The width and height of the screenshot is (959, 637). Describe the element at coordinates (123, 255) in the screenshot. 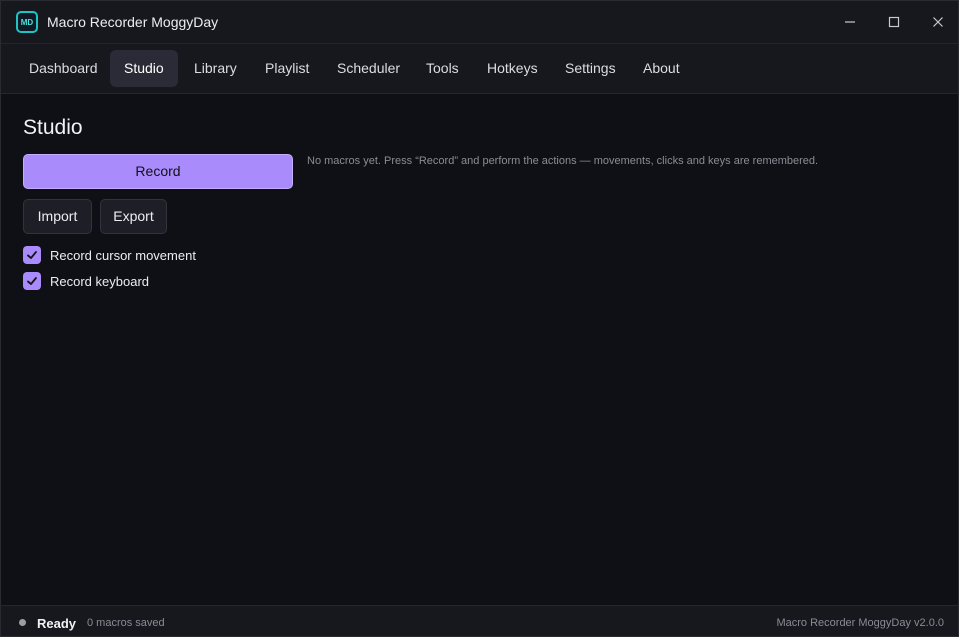

I see `record-cursor-label: Record cursor movement` at that location.